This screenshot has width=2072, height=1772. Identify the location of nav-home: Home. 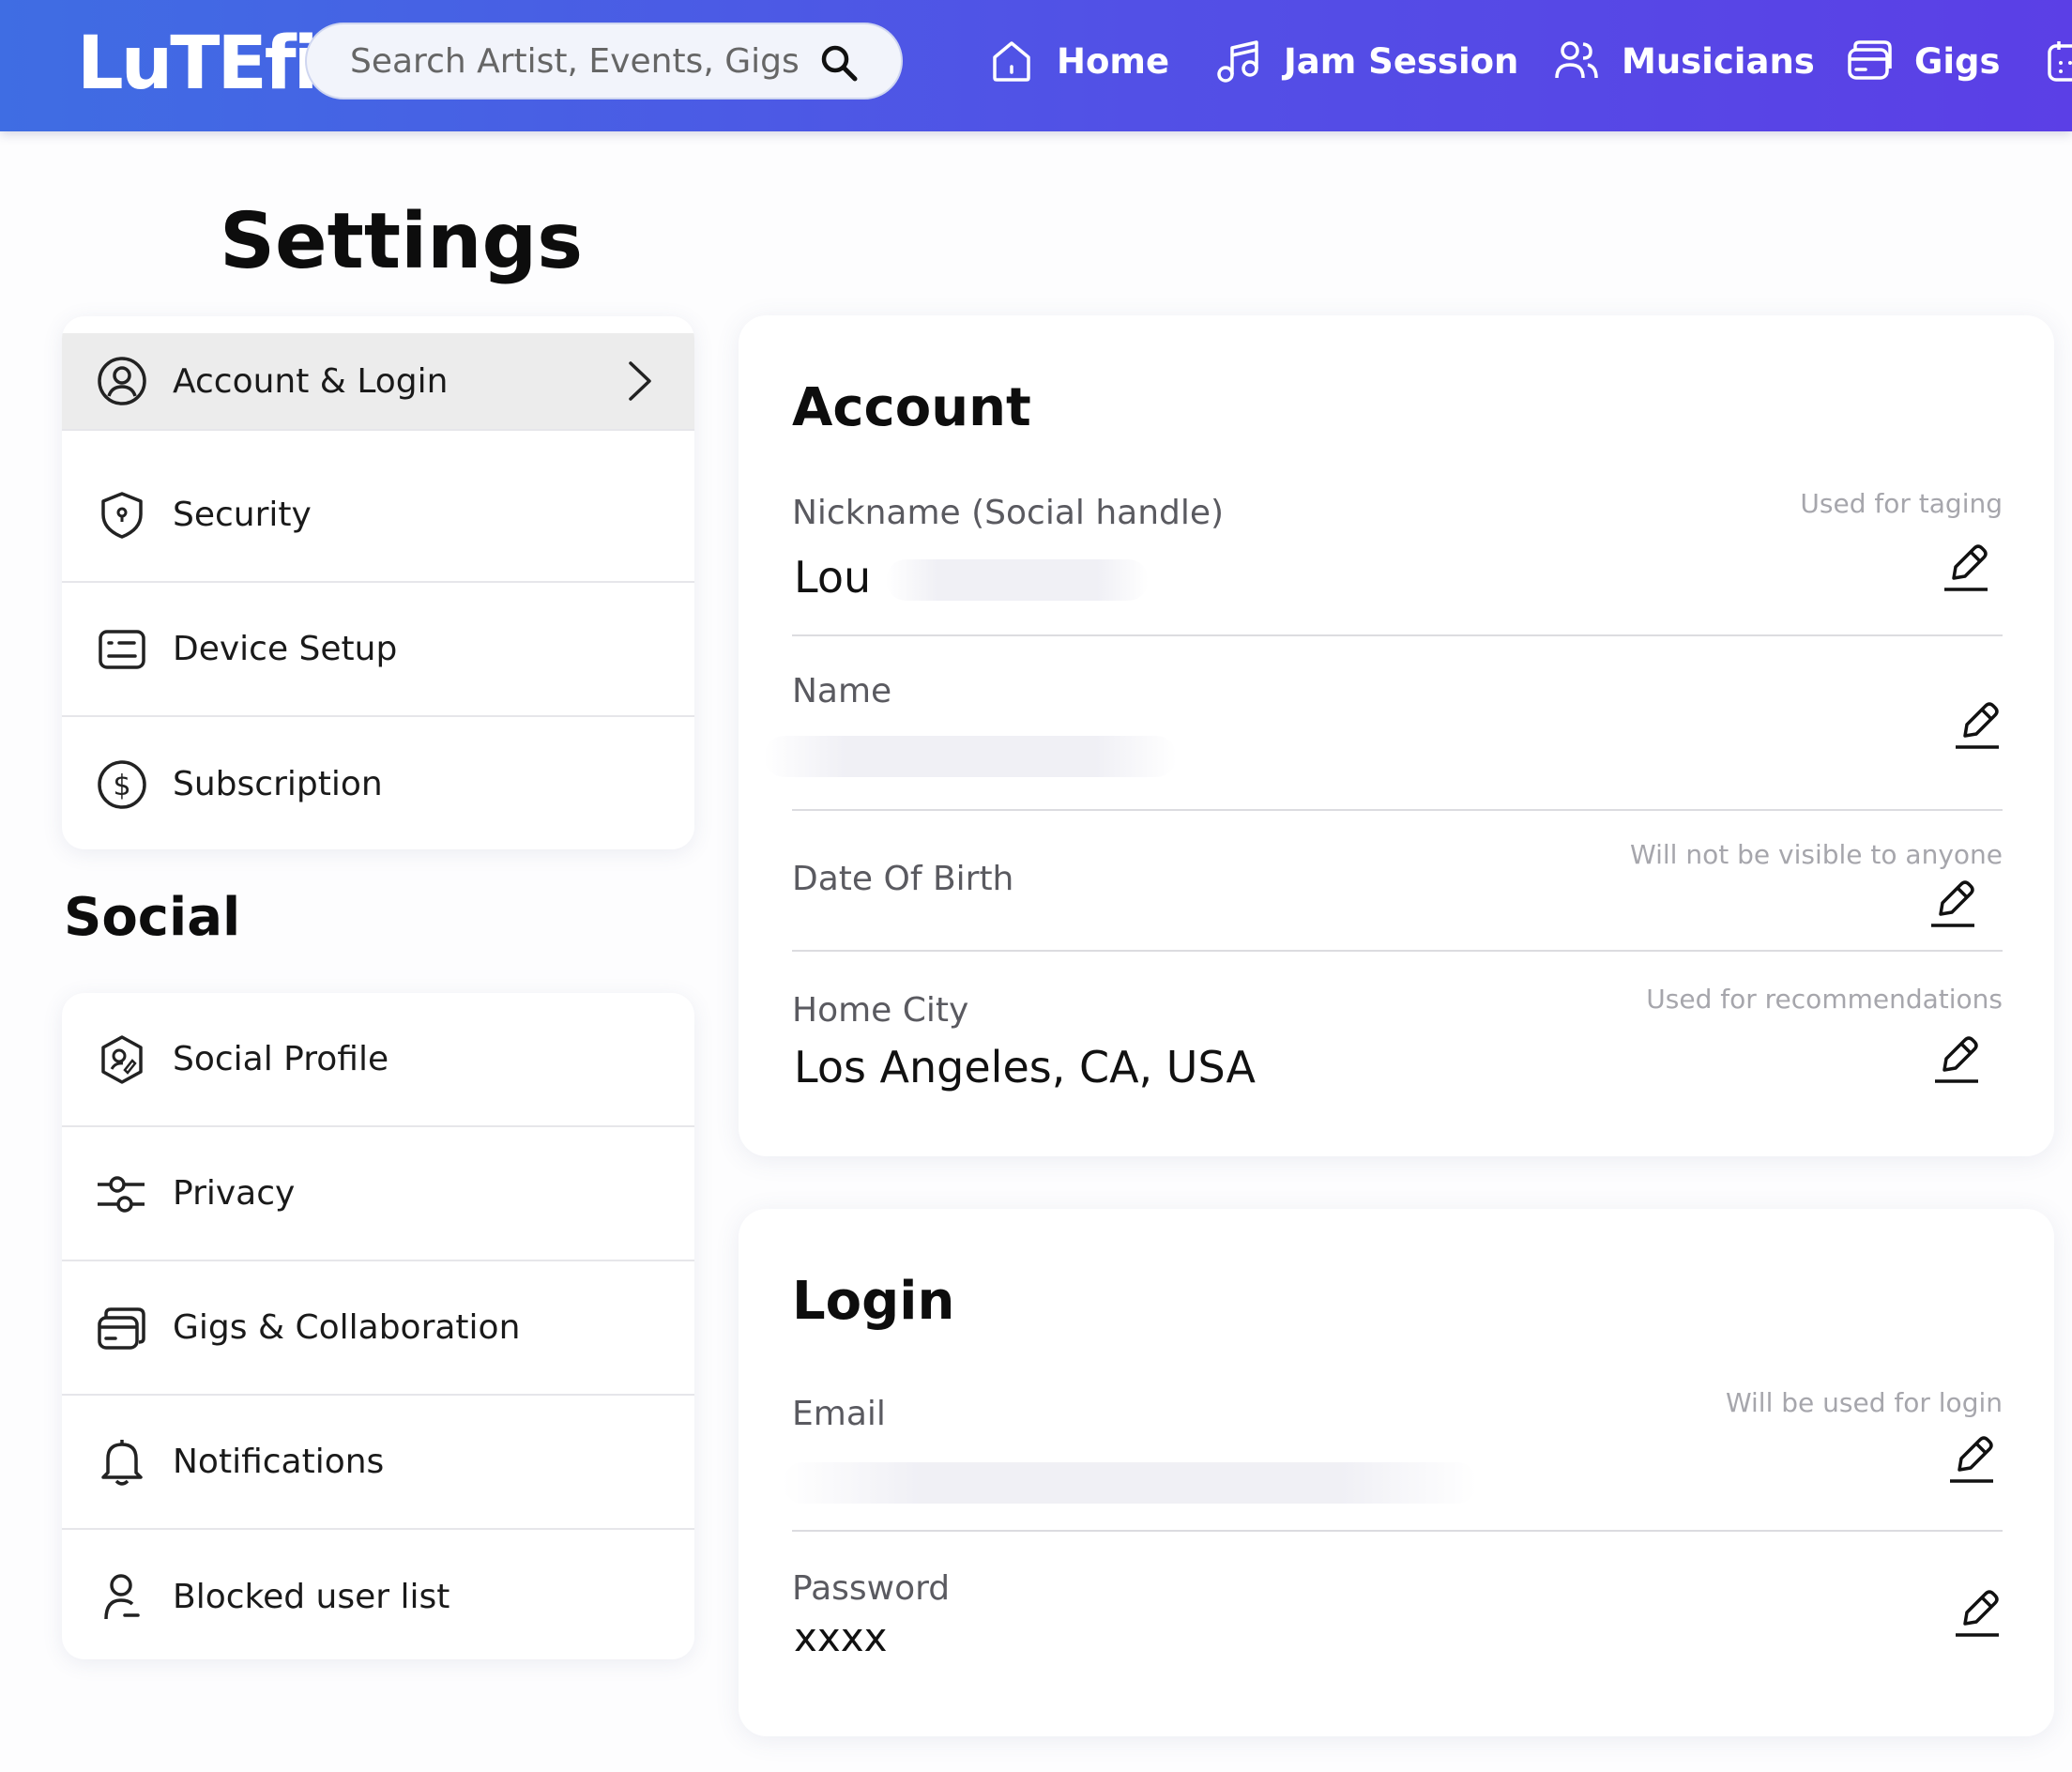
(1078, 61).